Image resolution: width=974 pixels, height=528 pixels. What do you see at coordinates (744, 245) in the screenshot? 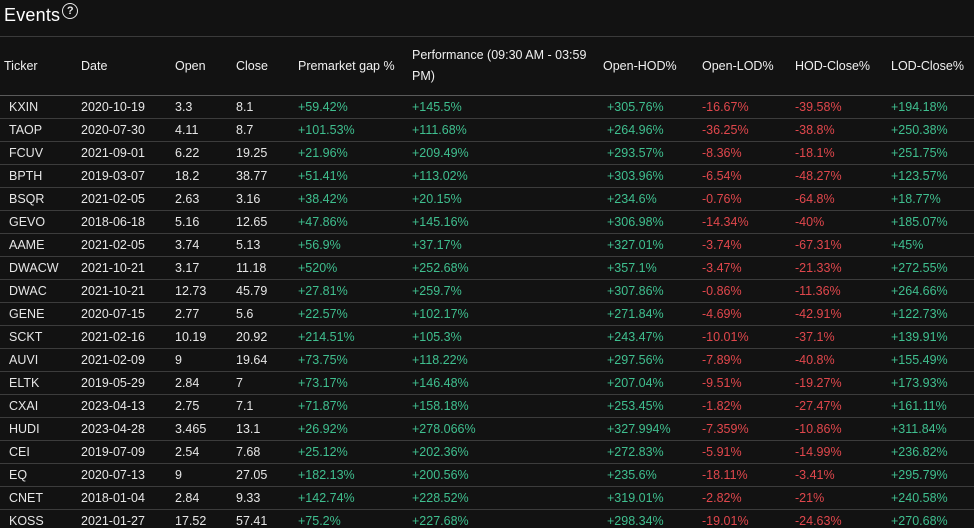
I see `cell-open-lod: -3.74%` at bounding box center [744, 245].